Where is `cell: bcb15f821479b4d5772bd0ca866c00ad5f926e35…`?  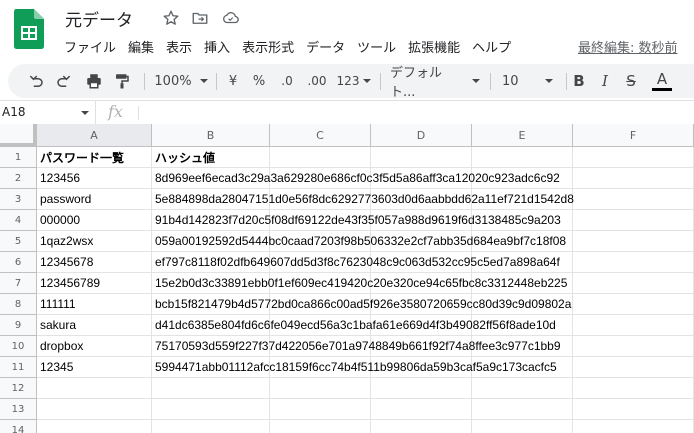
cell: bcb15f821479b4d5772bd0ca866c00ad5f926e35… is located at coordinates (361, 304).